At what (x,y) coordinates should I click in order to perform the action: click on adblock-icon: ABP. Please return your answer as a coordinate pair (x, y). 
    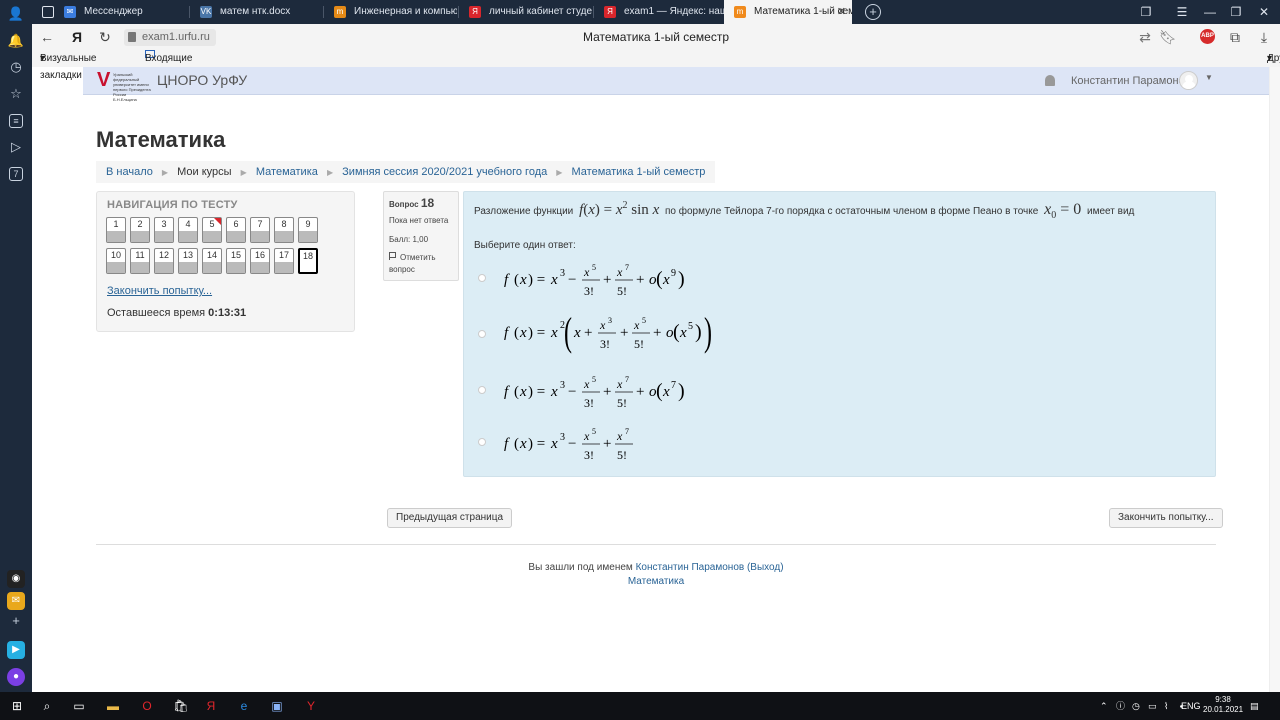
    Looking at the image, I should click on (1207, 36).